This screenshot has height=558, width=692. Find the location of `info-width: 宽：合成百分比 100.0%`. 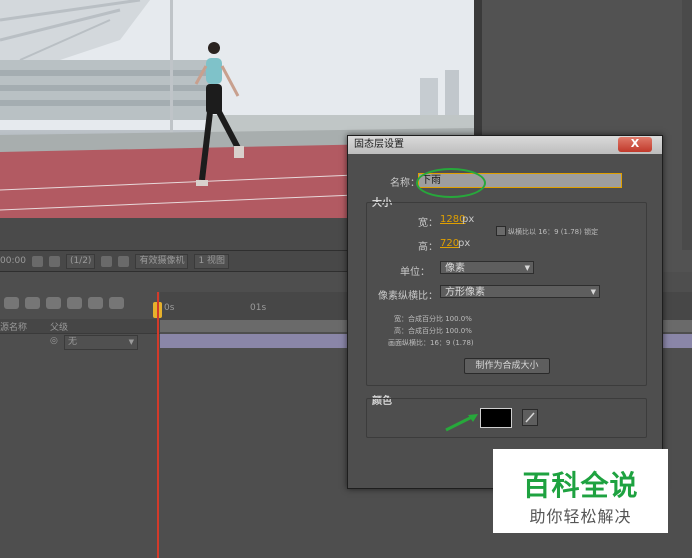

info-width: 宽：合成百分比 100.0% is located at coordinates (433, 319).